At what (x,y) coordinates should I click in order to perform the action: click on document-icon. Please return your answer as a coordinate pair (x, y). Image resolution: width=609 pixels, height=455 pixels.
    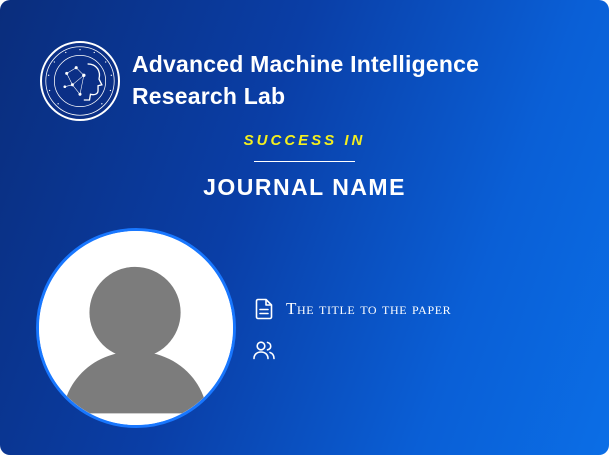
    Looking at the image, I should click on (264, 309).